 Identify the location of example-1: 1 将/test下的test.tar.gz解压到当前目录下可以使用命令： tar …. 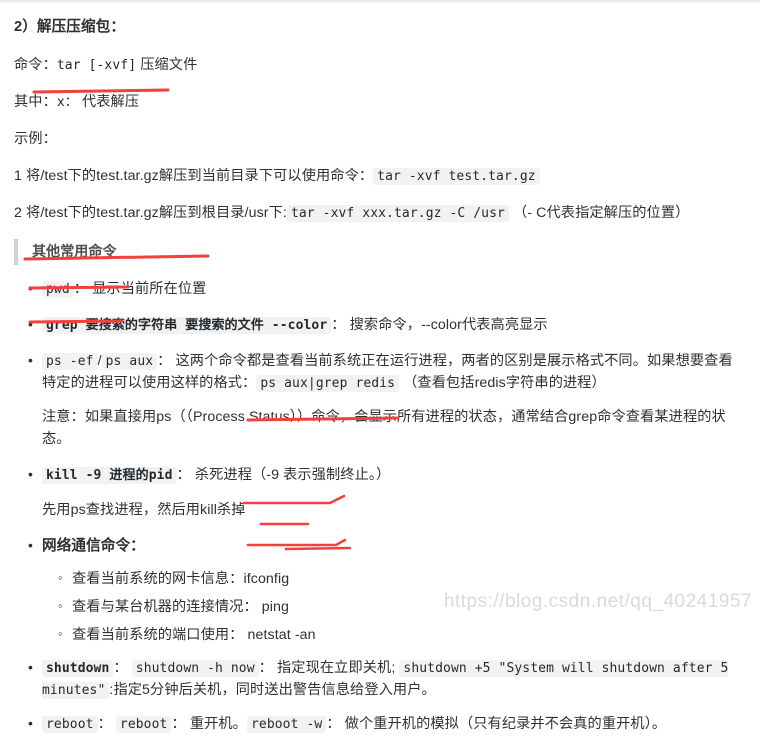
(380, 176).